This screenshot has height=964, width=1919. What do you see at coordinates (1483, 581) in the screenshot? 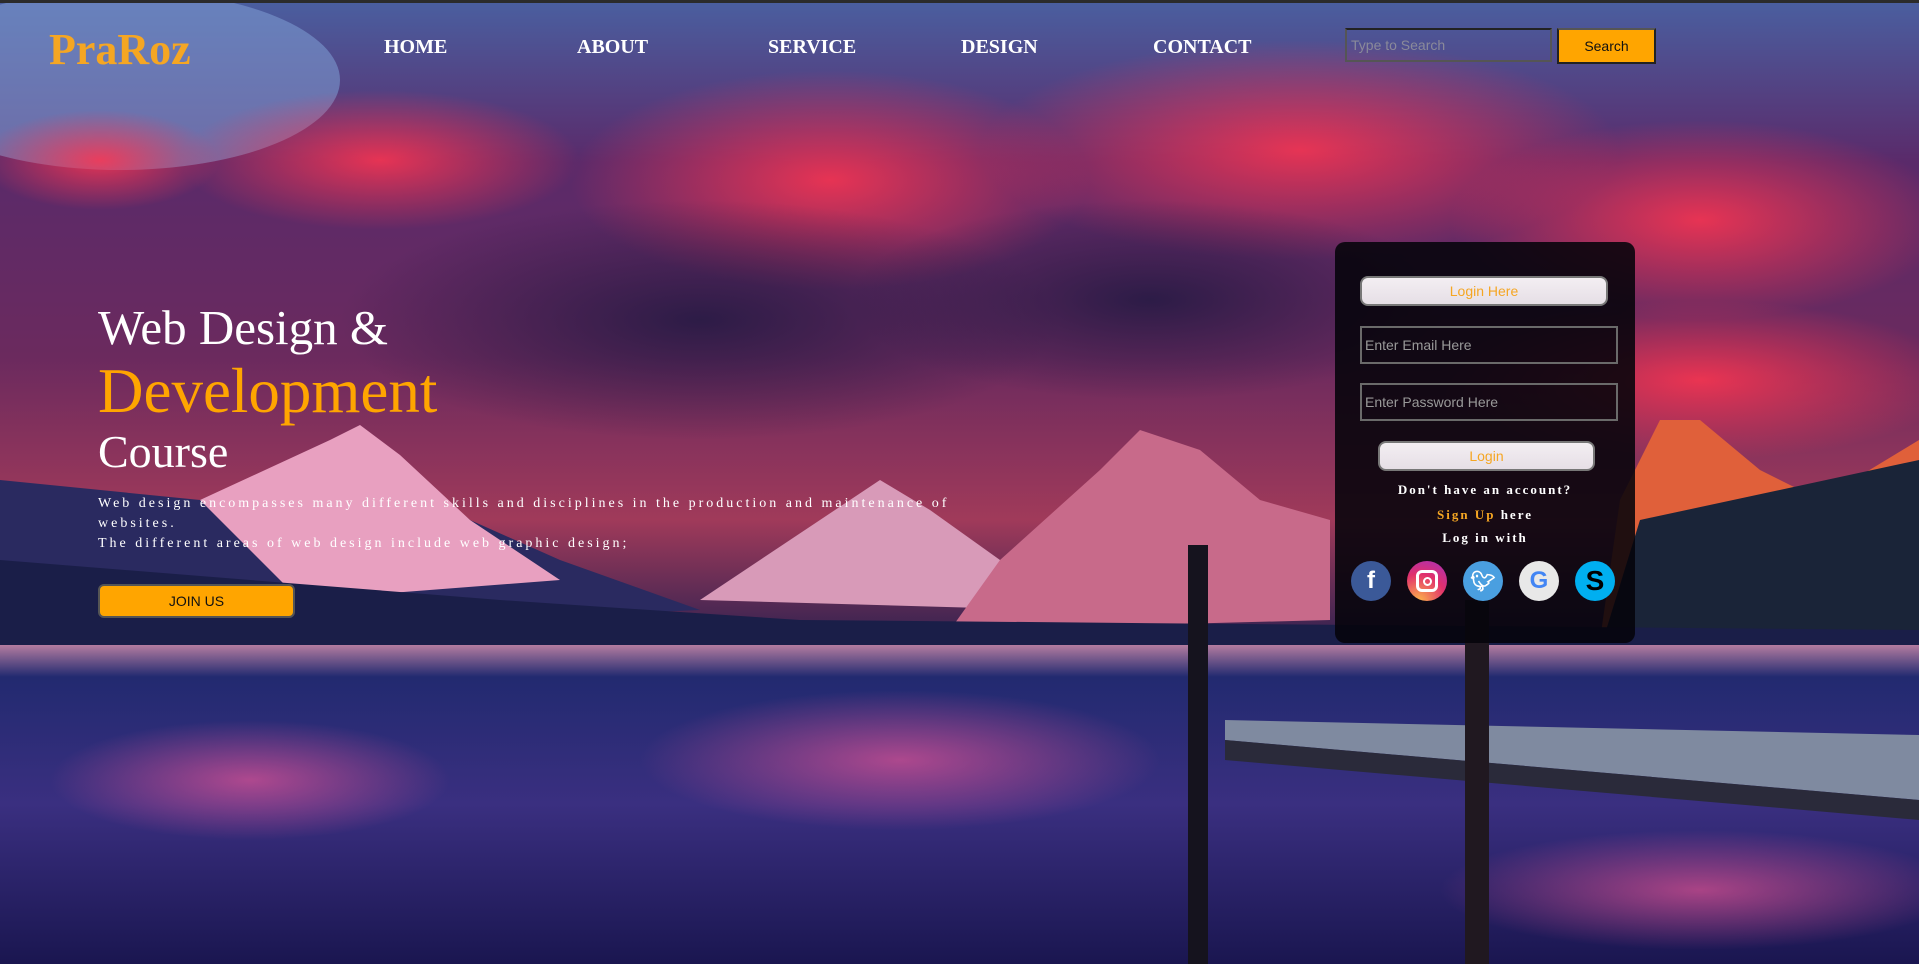
I see `twitter-icon: 🐦︎` at bounding box center [1483, 581].